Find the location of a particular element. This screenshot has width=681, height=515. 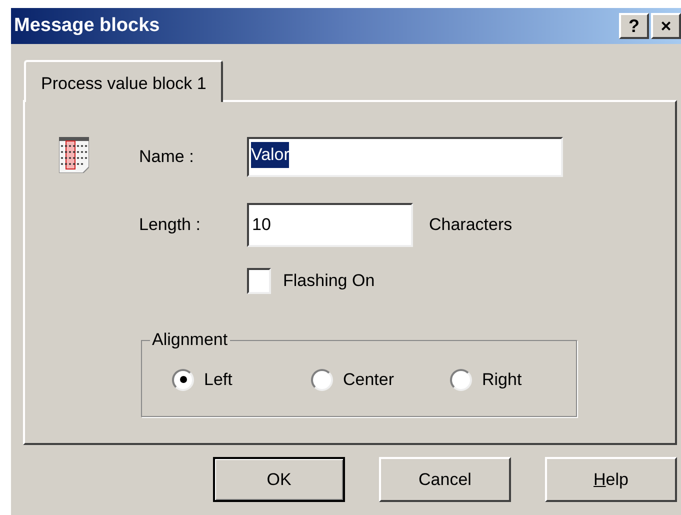

name-input: Valor is located at coordinates (405, 157).